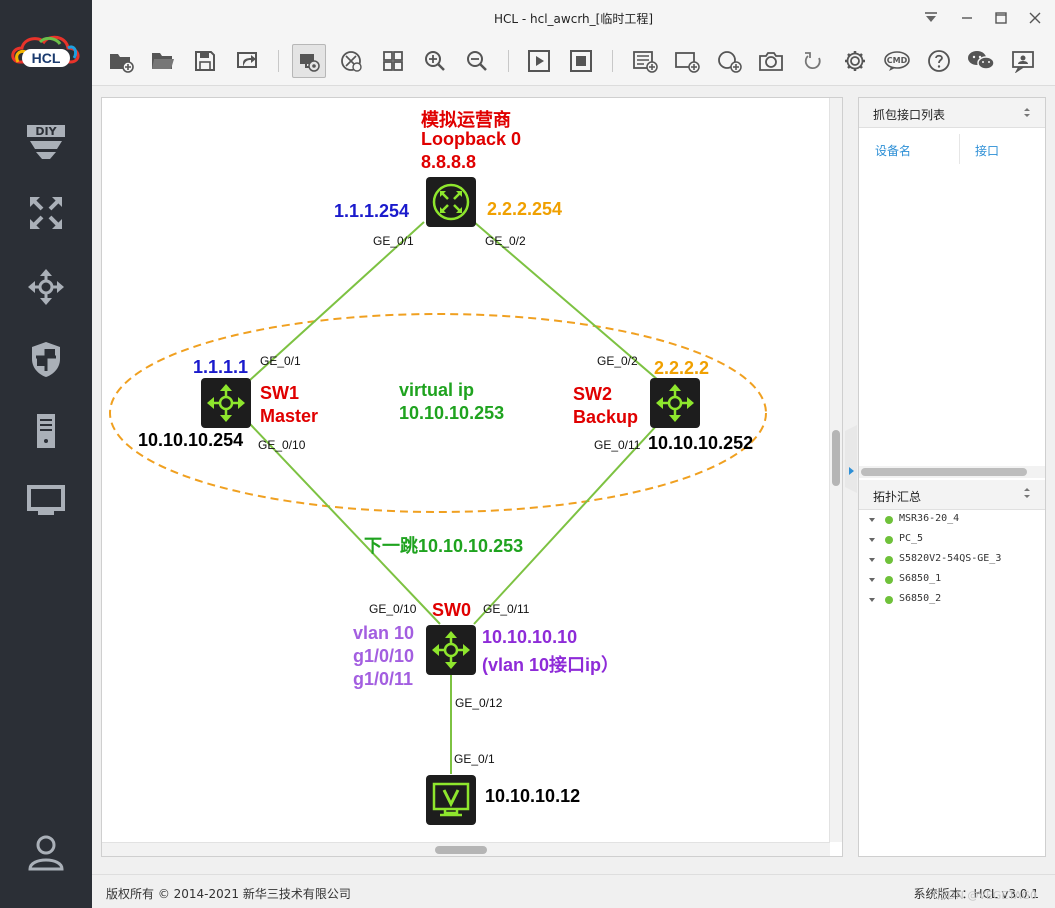 This screenshot has width=1055, height=908. What do you see at coordinates (289, 416) in the screenshot?
I see `sw1-role: Master` at bounding box center [289, 416].